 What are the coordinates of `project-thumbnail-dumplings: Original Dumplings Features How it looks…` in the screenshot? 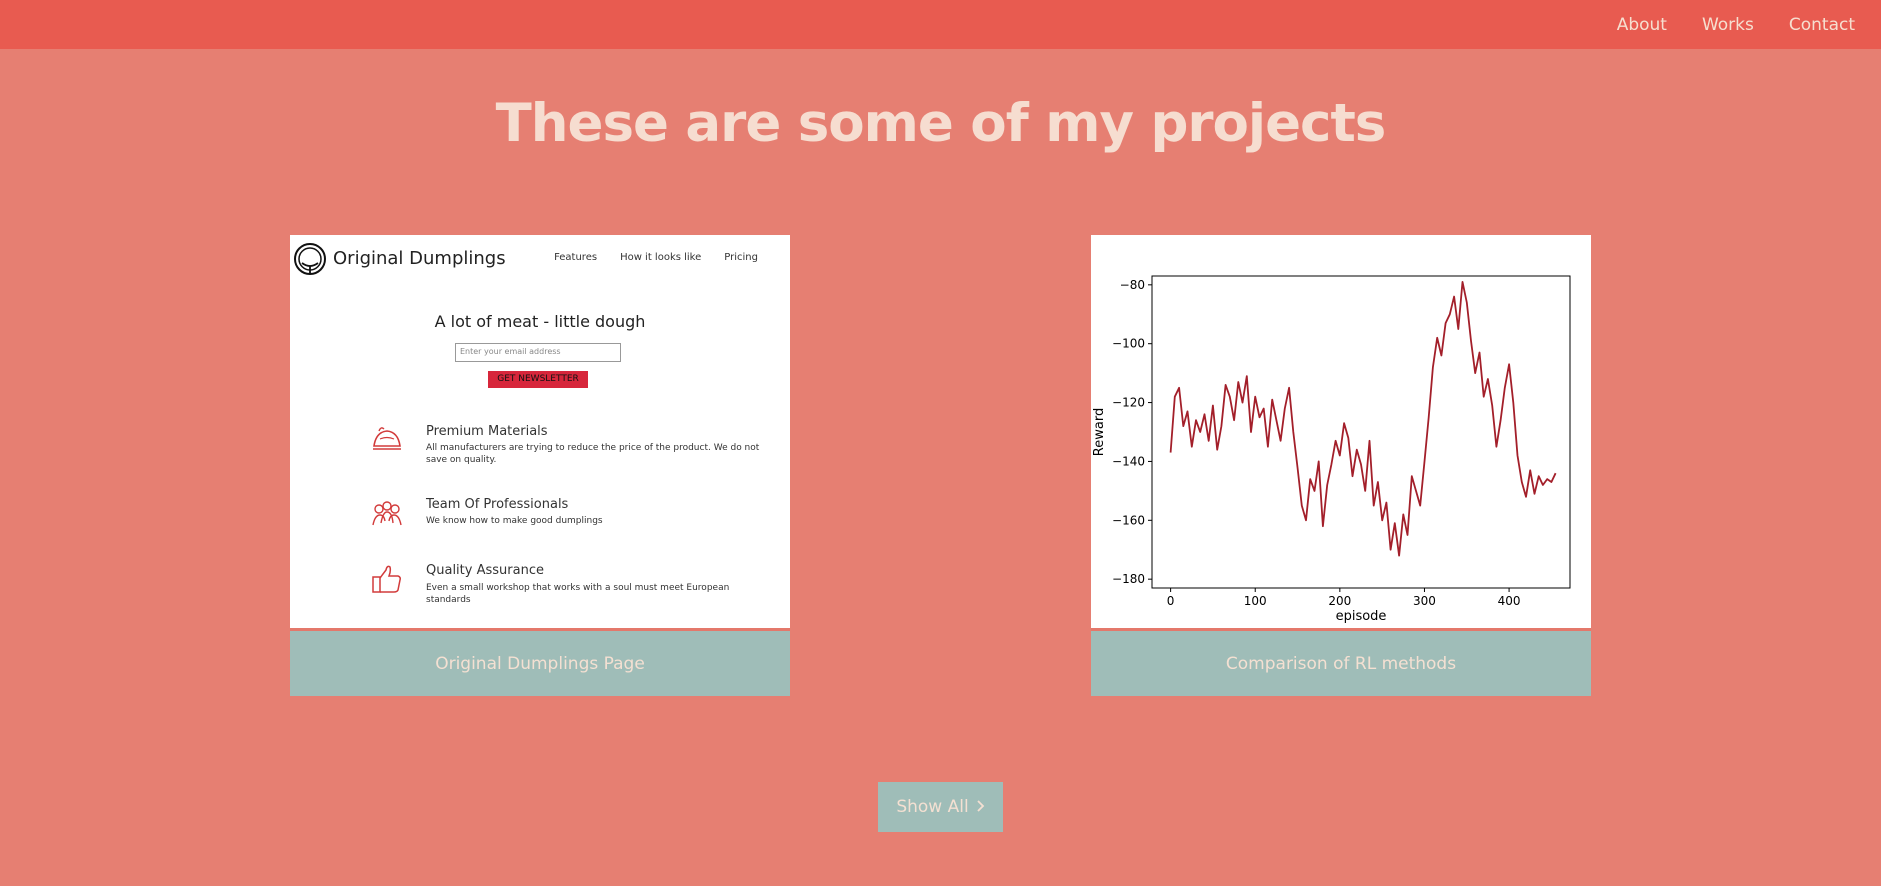 It's located at (540, 431).